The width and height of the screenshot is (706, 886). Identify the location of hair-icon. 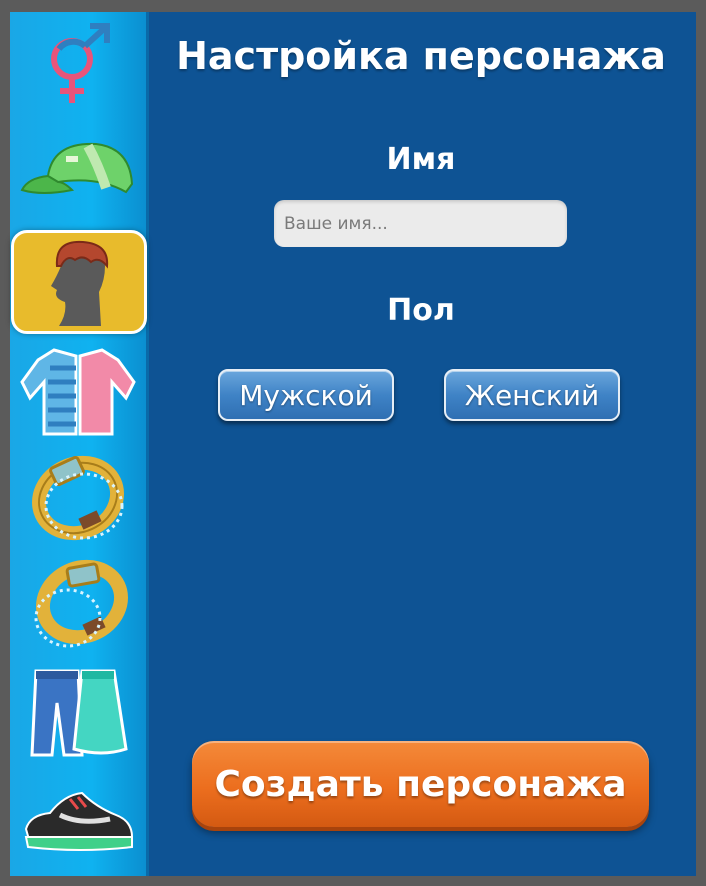
(80, 283).